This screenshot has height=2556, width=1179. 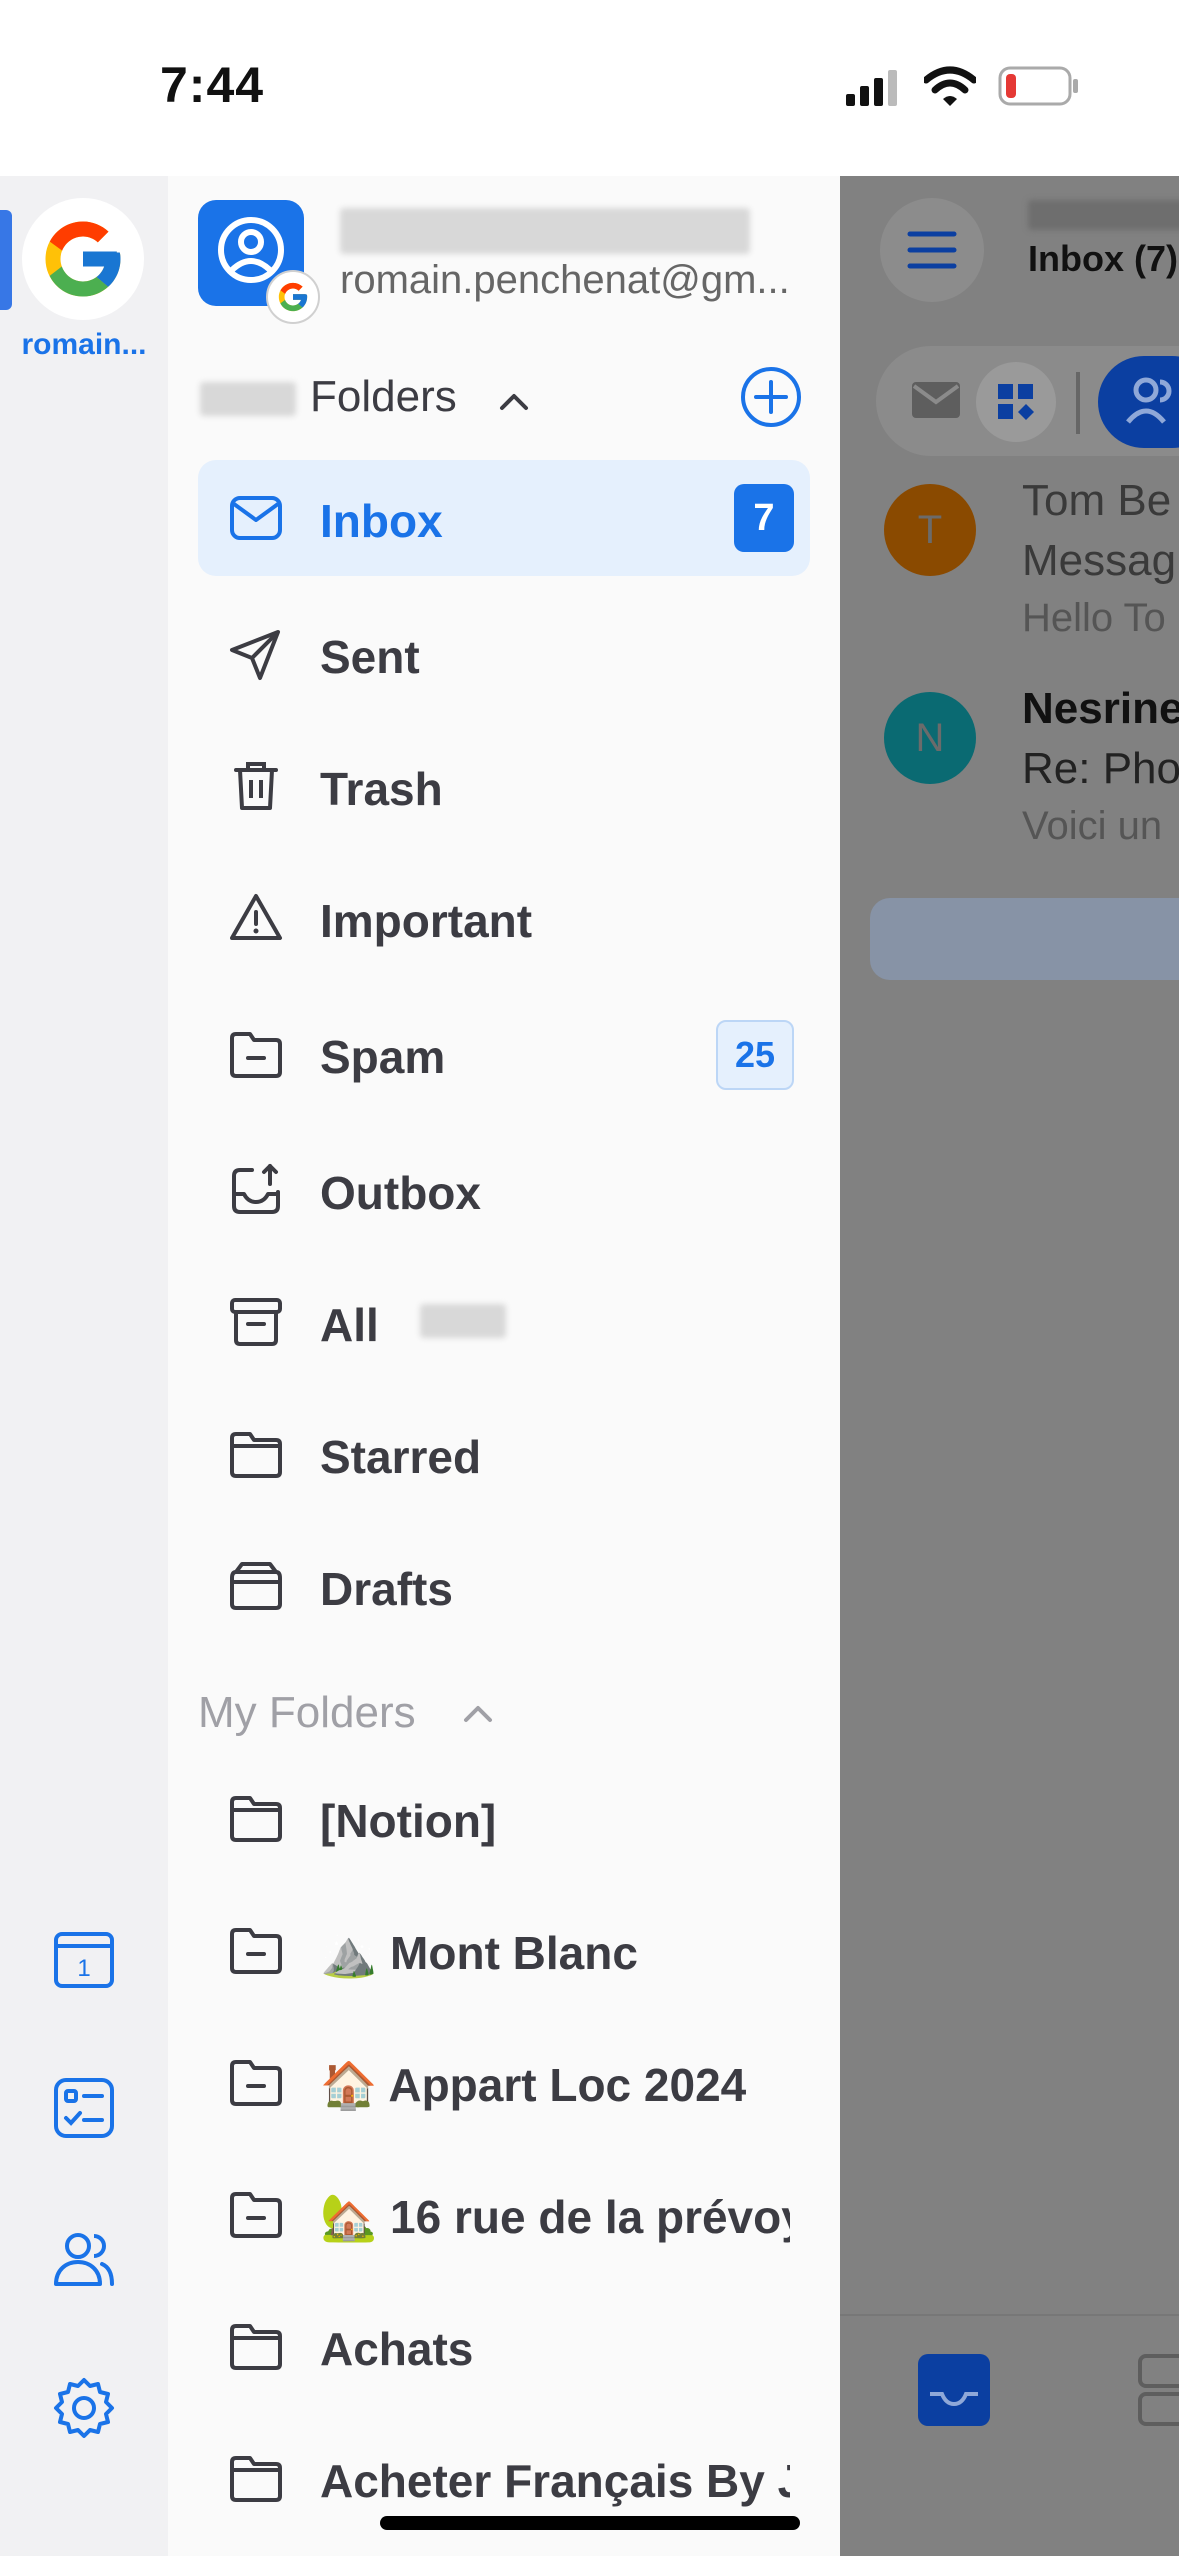 What do you see at coordinates (1024, 939) in the screenshot?
I see `load-more-bar` at bounding box center [1024, 939].